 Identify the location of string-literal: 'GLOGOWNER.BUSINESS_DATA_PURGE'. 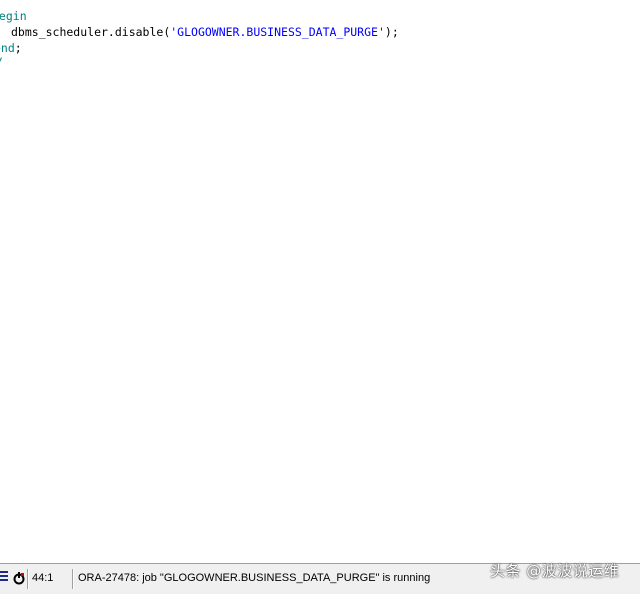
(277, 32).